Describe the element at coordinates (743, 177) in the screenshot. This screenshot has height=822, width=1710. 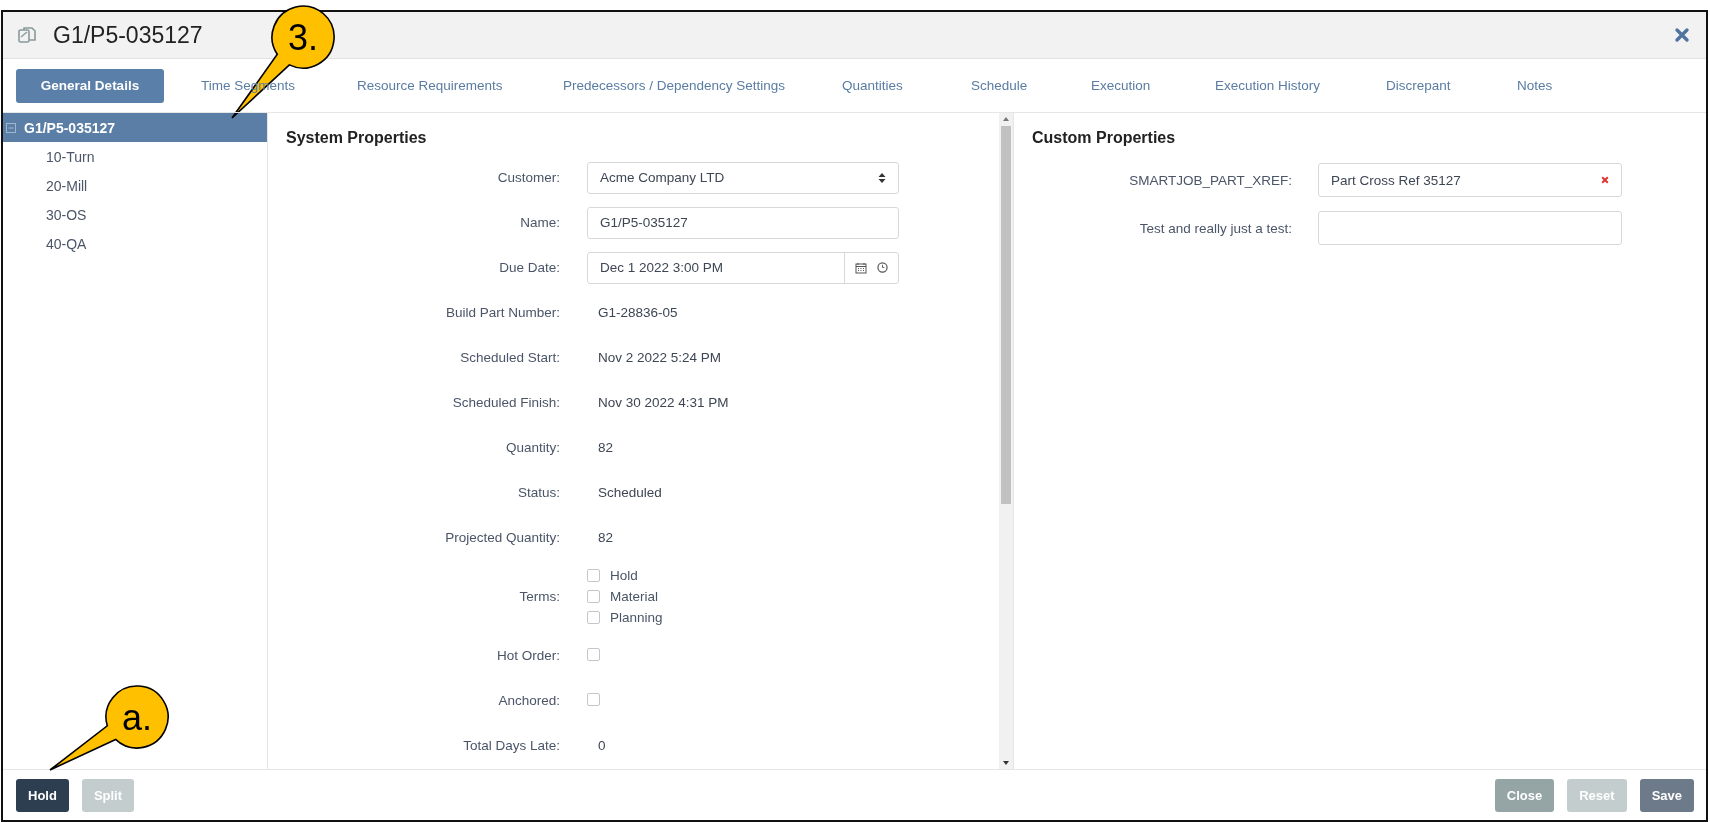
I see `customer-select: Acme Company LTD` at that location.